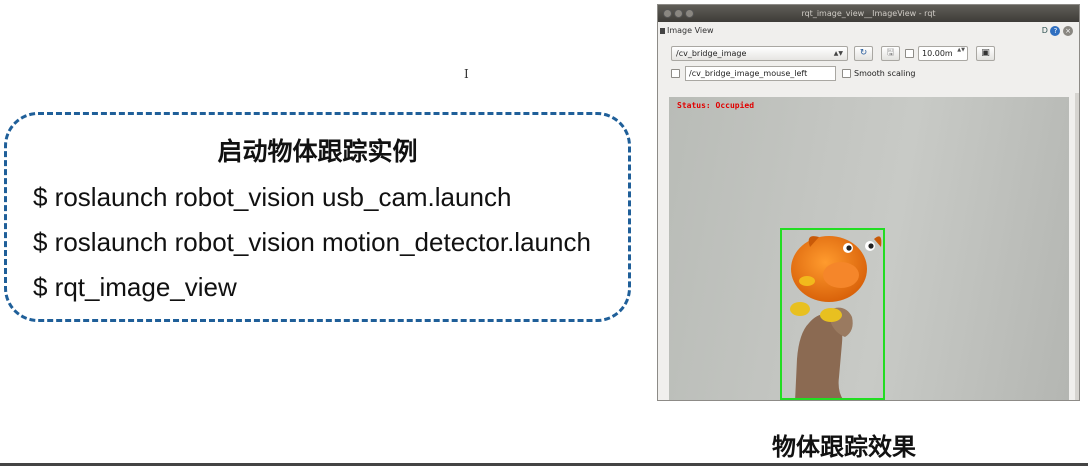  What do you see at coordinates (760, 73) in the screenshot?
I see `mouse-topic-field: /cv_bridge_image_mouse_left` at bounding box center [760, 73].